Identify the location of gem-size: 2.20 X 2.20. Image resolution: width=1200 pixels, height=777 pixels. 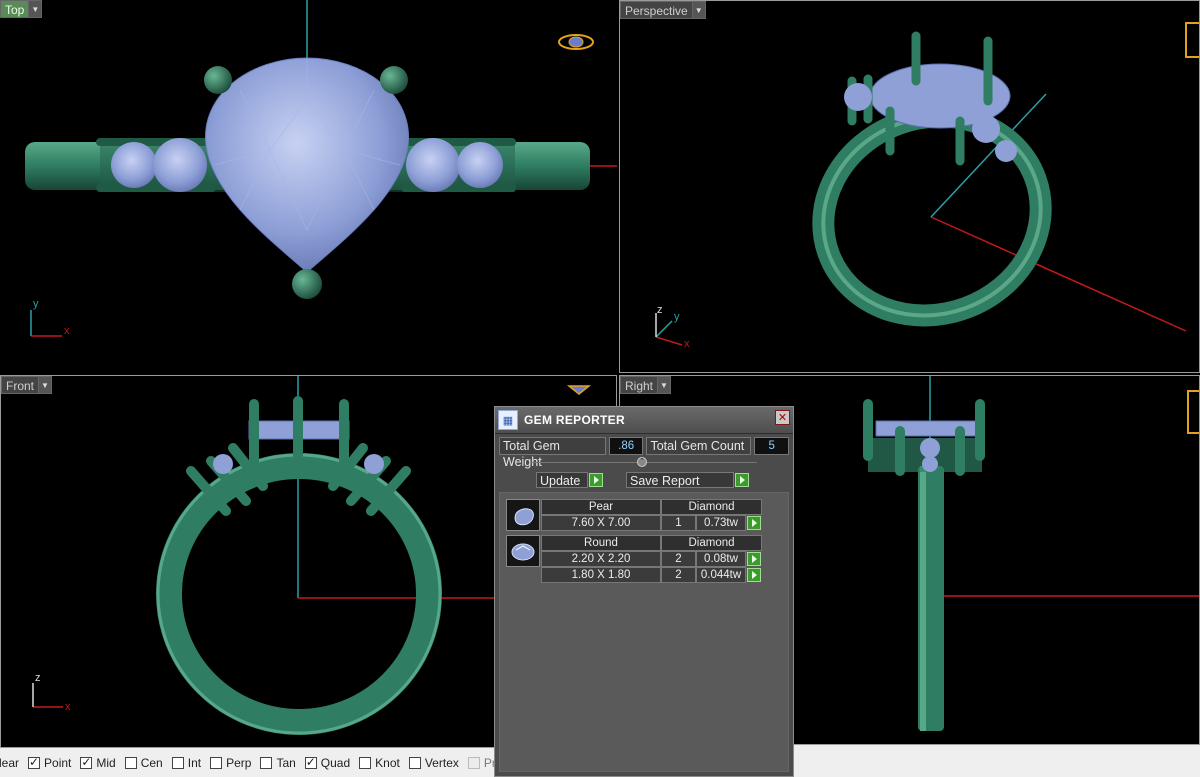
(601, 559).